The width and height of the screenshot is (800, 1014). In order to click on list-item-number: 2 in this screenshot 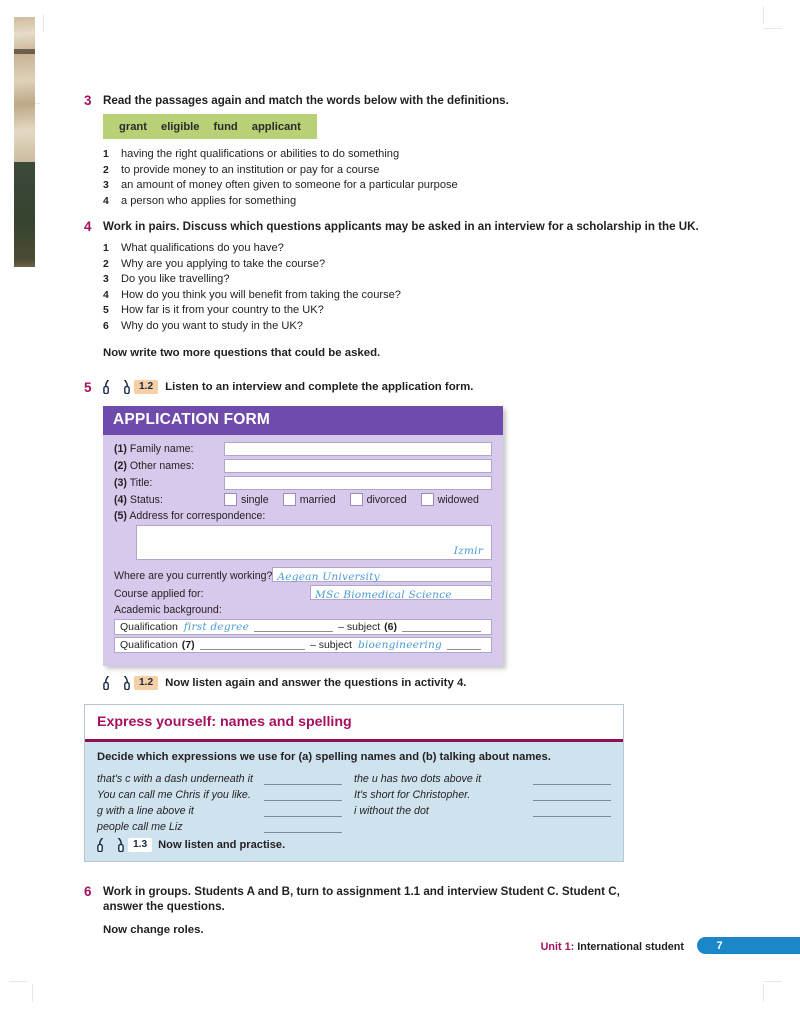, I will do `click(106, 264)`.